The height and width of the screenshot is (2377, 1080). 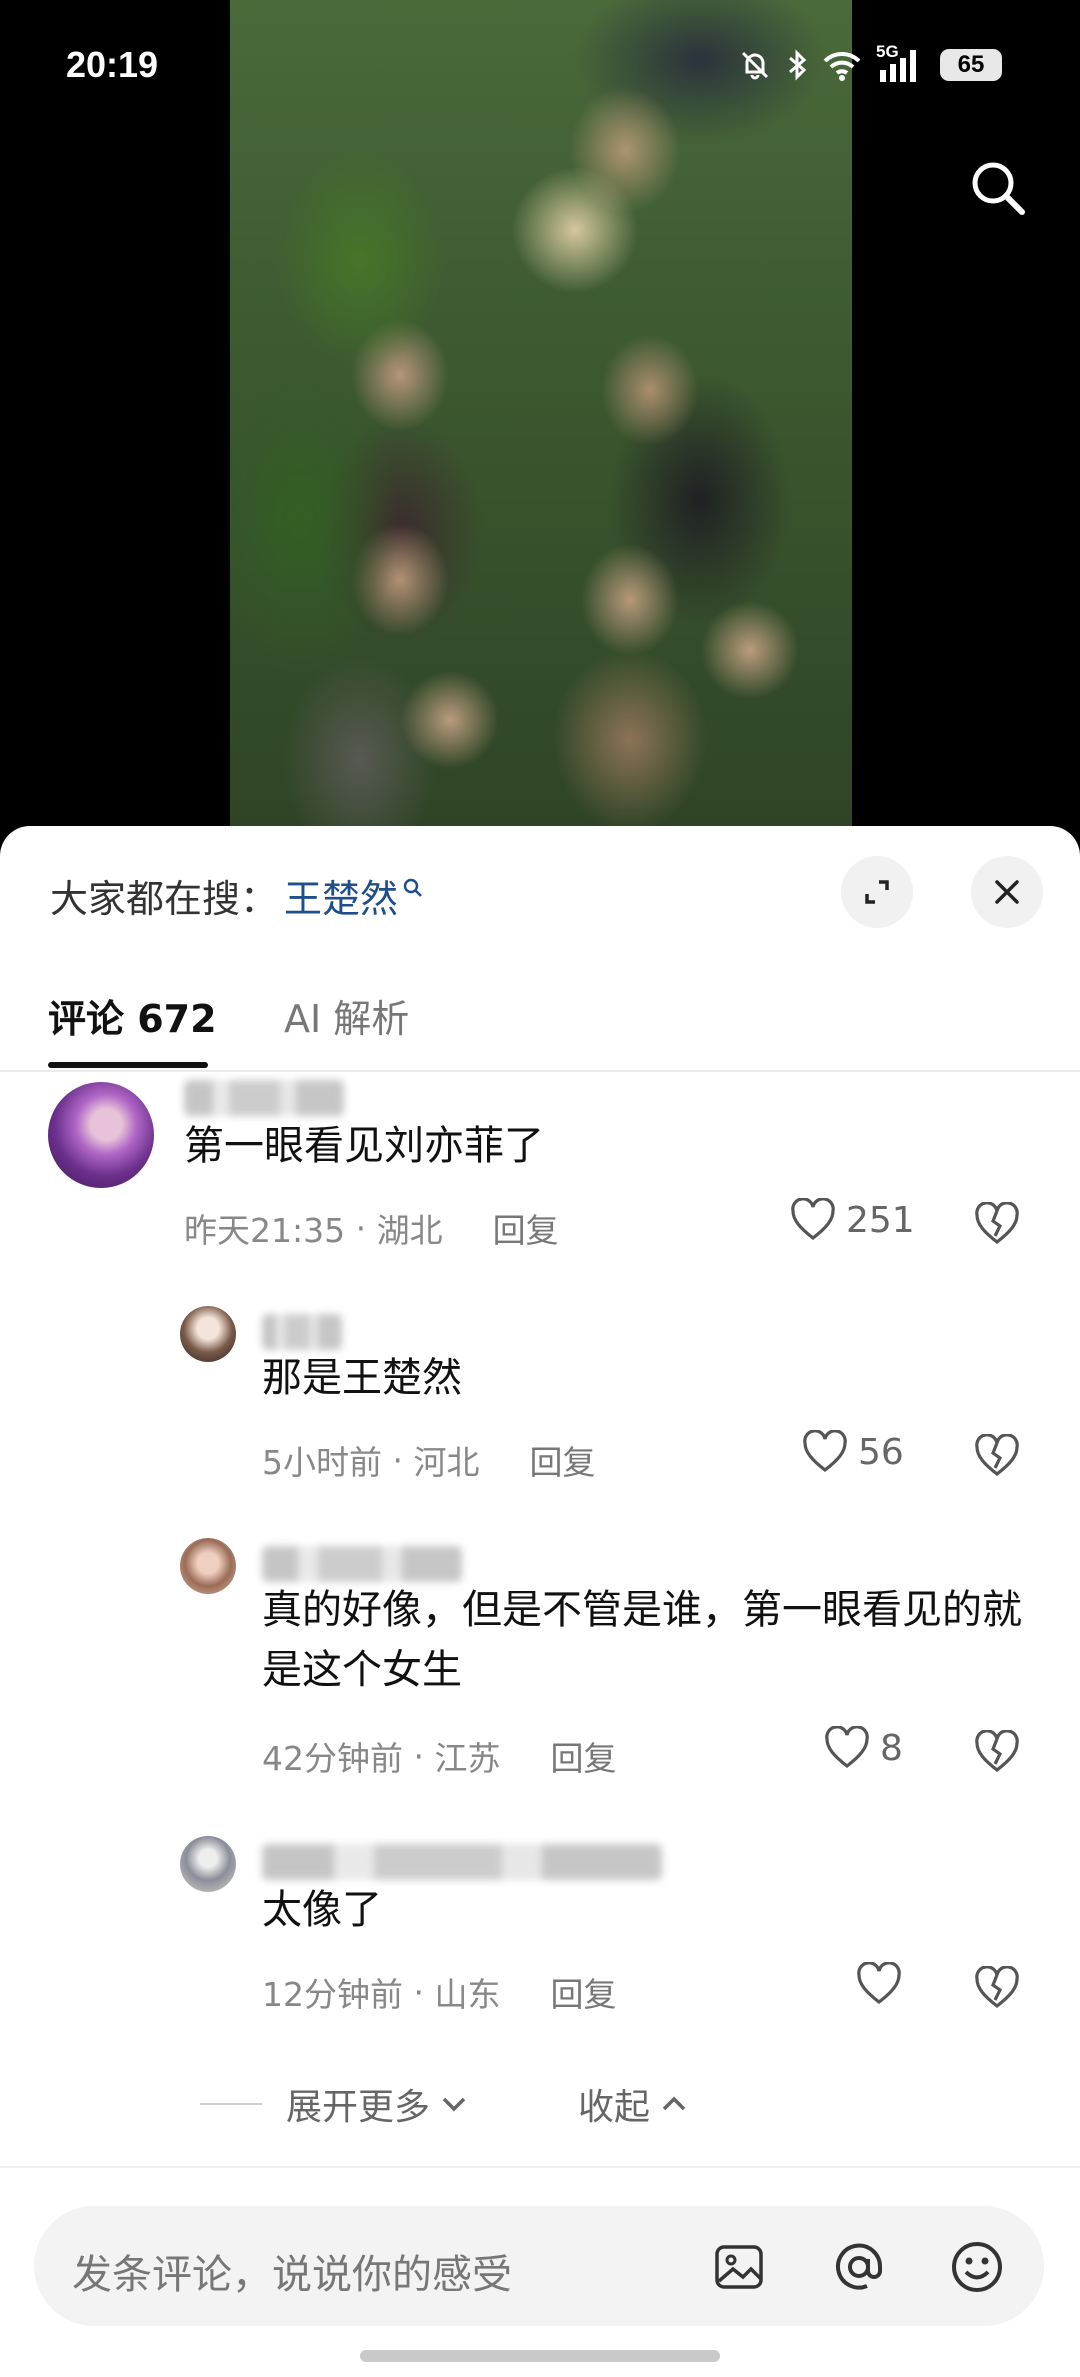 I want to click on expand-button, so click(x=877, y=892).